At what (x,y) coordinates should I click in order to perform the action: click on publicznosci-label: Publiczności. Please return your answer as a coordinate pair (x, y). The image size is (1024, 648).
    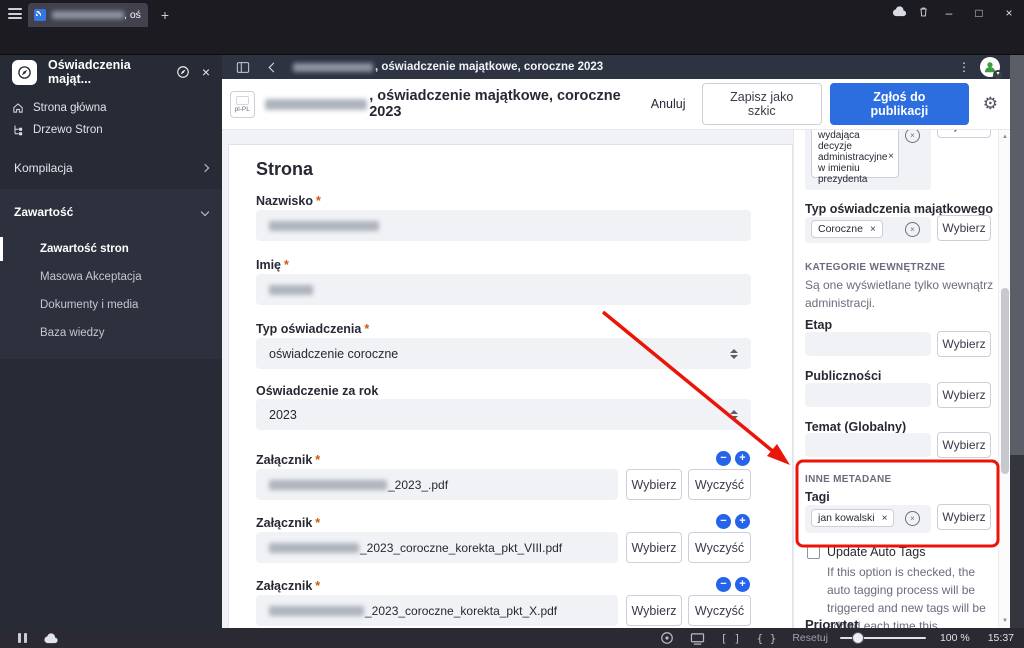
    Looking at the image, I should click on (843, 376).